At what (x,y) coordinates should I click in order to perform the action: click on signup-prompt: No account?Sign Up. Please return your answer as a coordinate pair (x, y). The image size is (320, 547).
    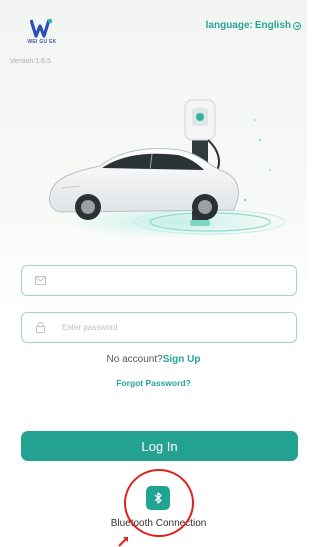
    Looking at the image, I should click on (153, 359).